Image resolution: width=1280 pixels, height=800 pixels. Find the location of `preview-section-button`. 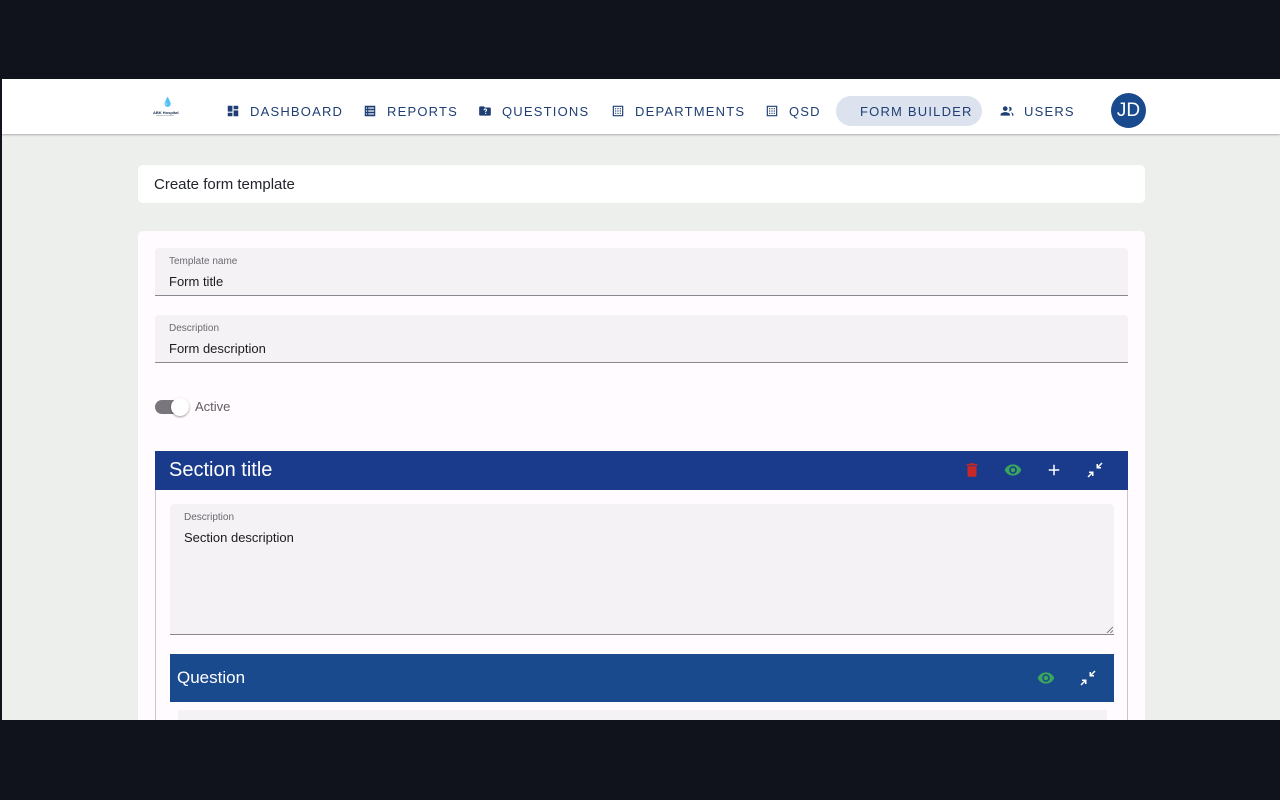

preview-section-button is located at coordinates (1013, 470).